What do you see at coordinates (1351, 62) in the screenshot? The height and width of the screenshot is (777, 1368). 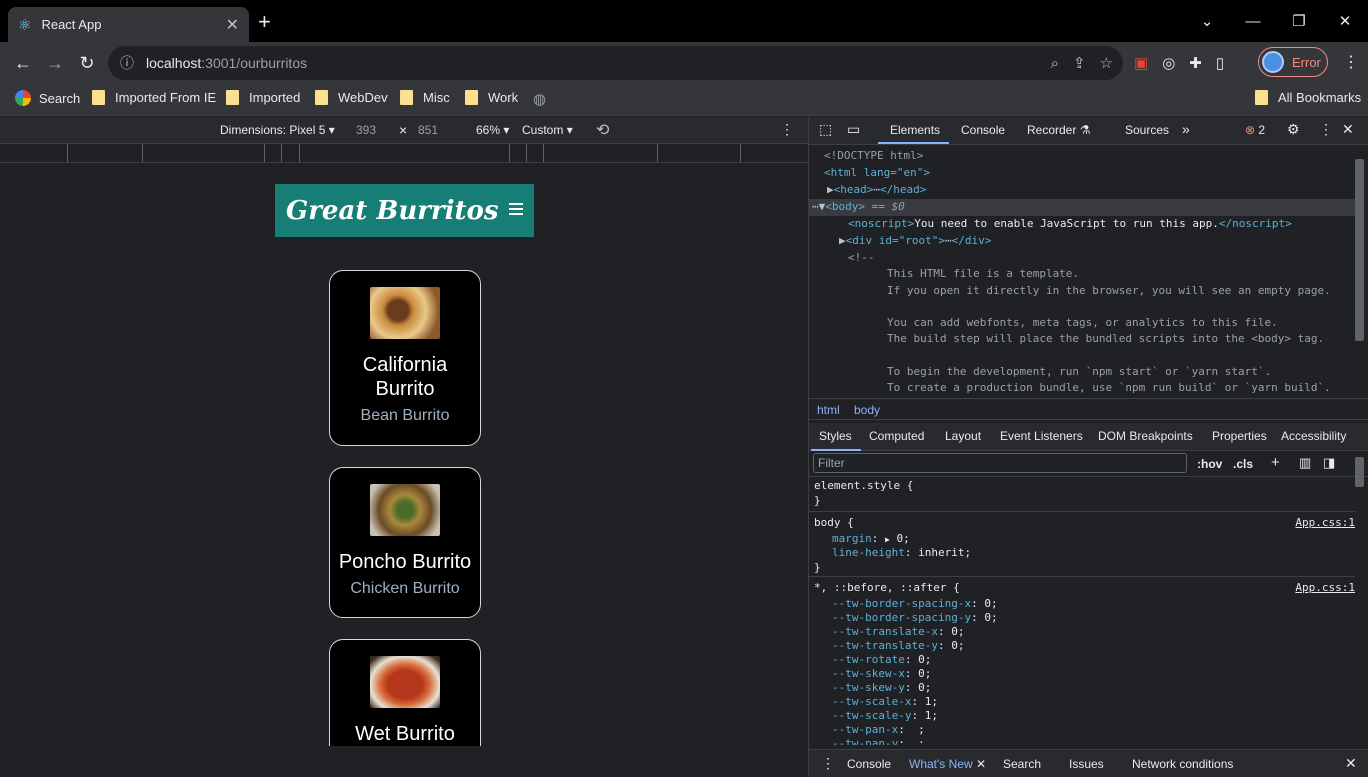 I see `browser-menu-icon: ⋮` at bounding box center [1351, 62].